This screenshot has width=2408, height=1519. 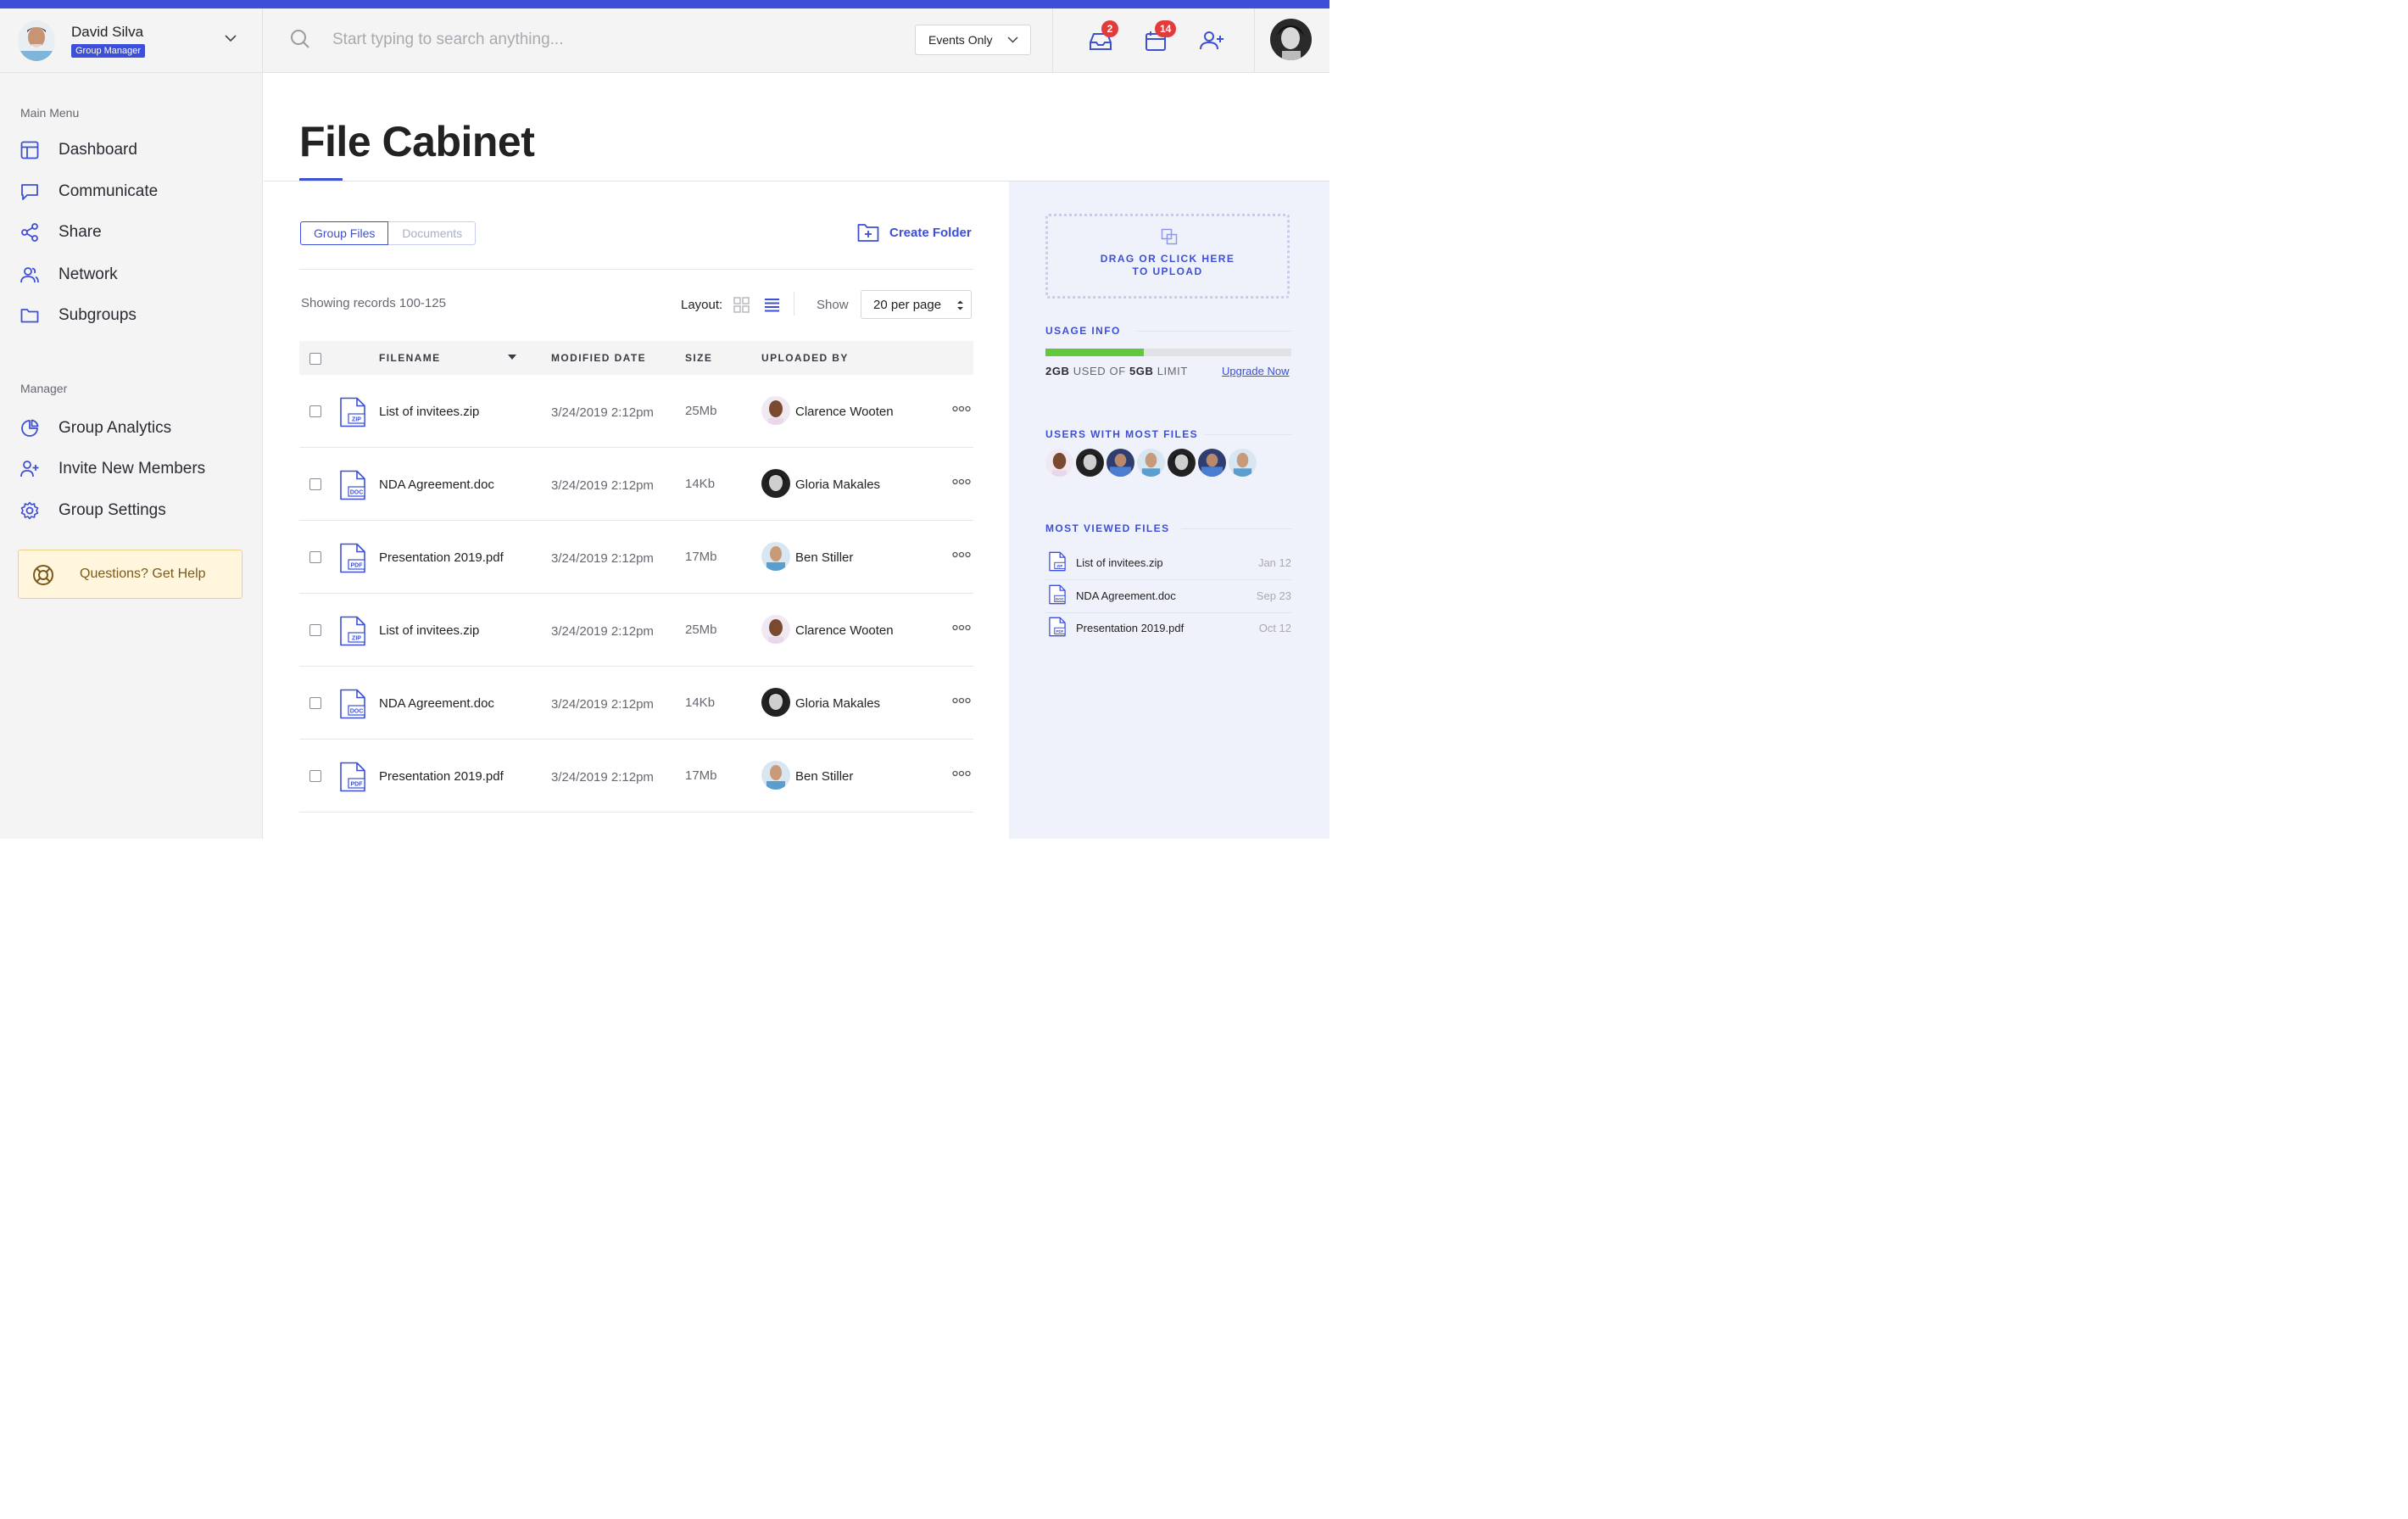 I want to click on row-size: 17Mb, so click(x=701, y=775).